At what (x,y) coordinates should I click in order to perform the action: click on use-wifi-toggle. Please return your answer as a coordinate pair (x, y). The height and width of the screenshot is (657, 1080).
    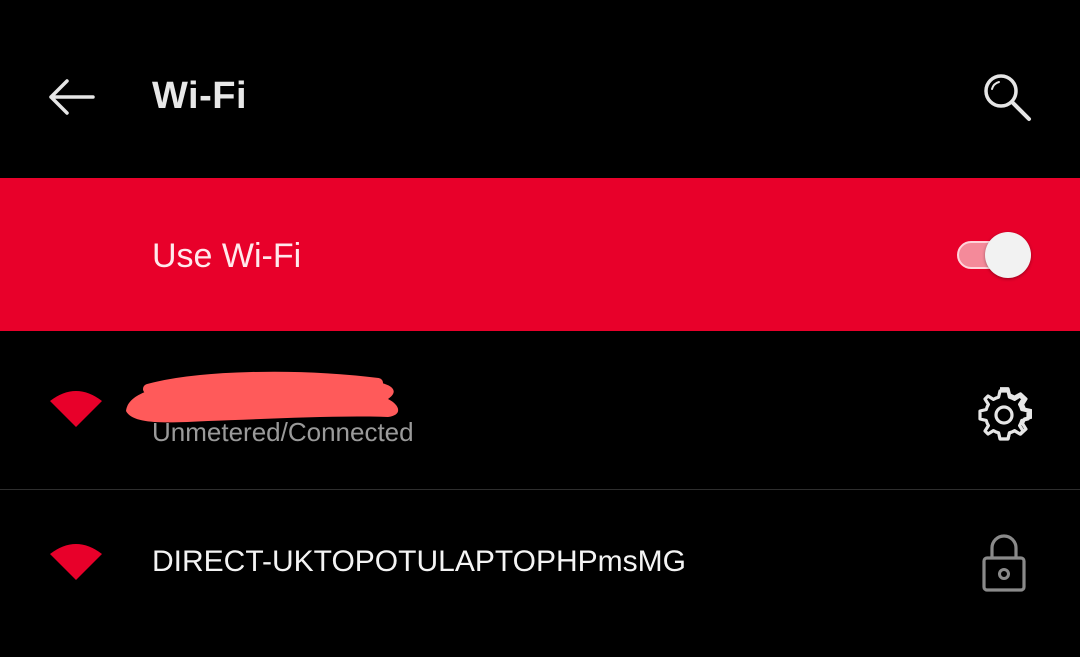
    Looking at the image, I should click on (995, 255).